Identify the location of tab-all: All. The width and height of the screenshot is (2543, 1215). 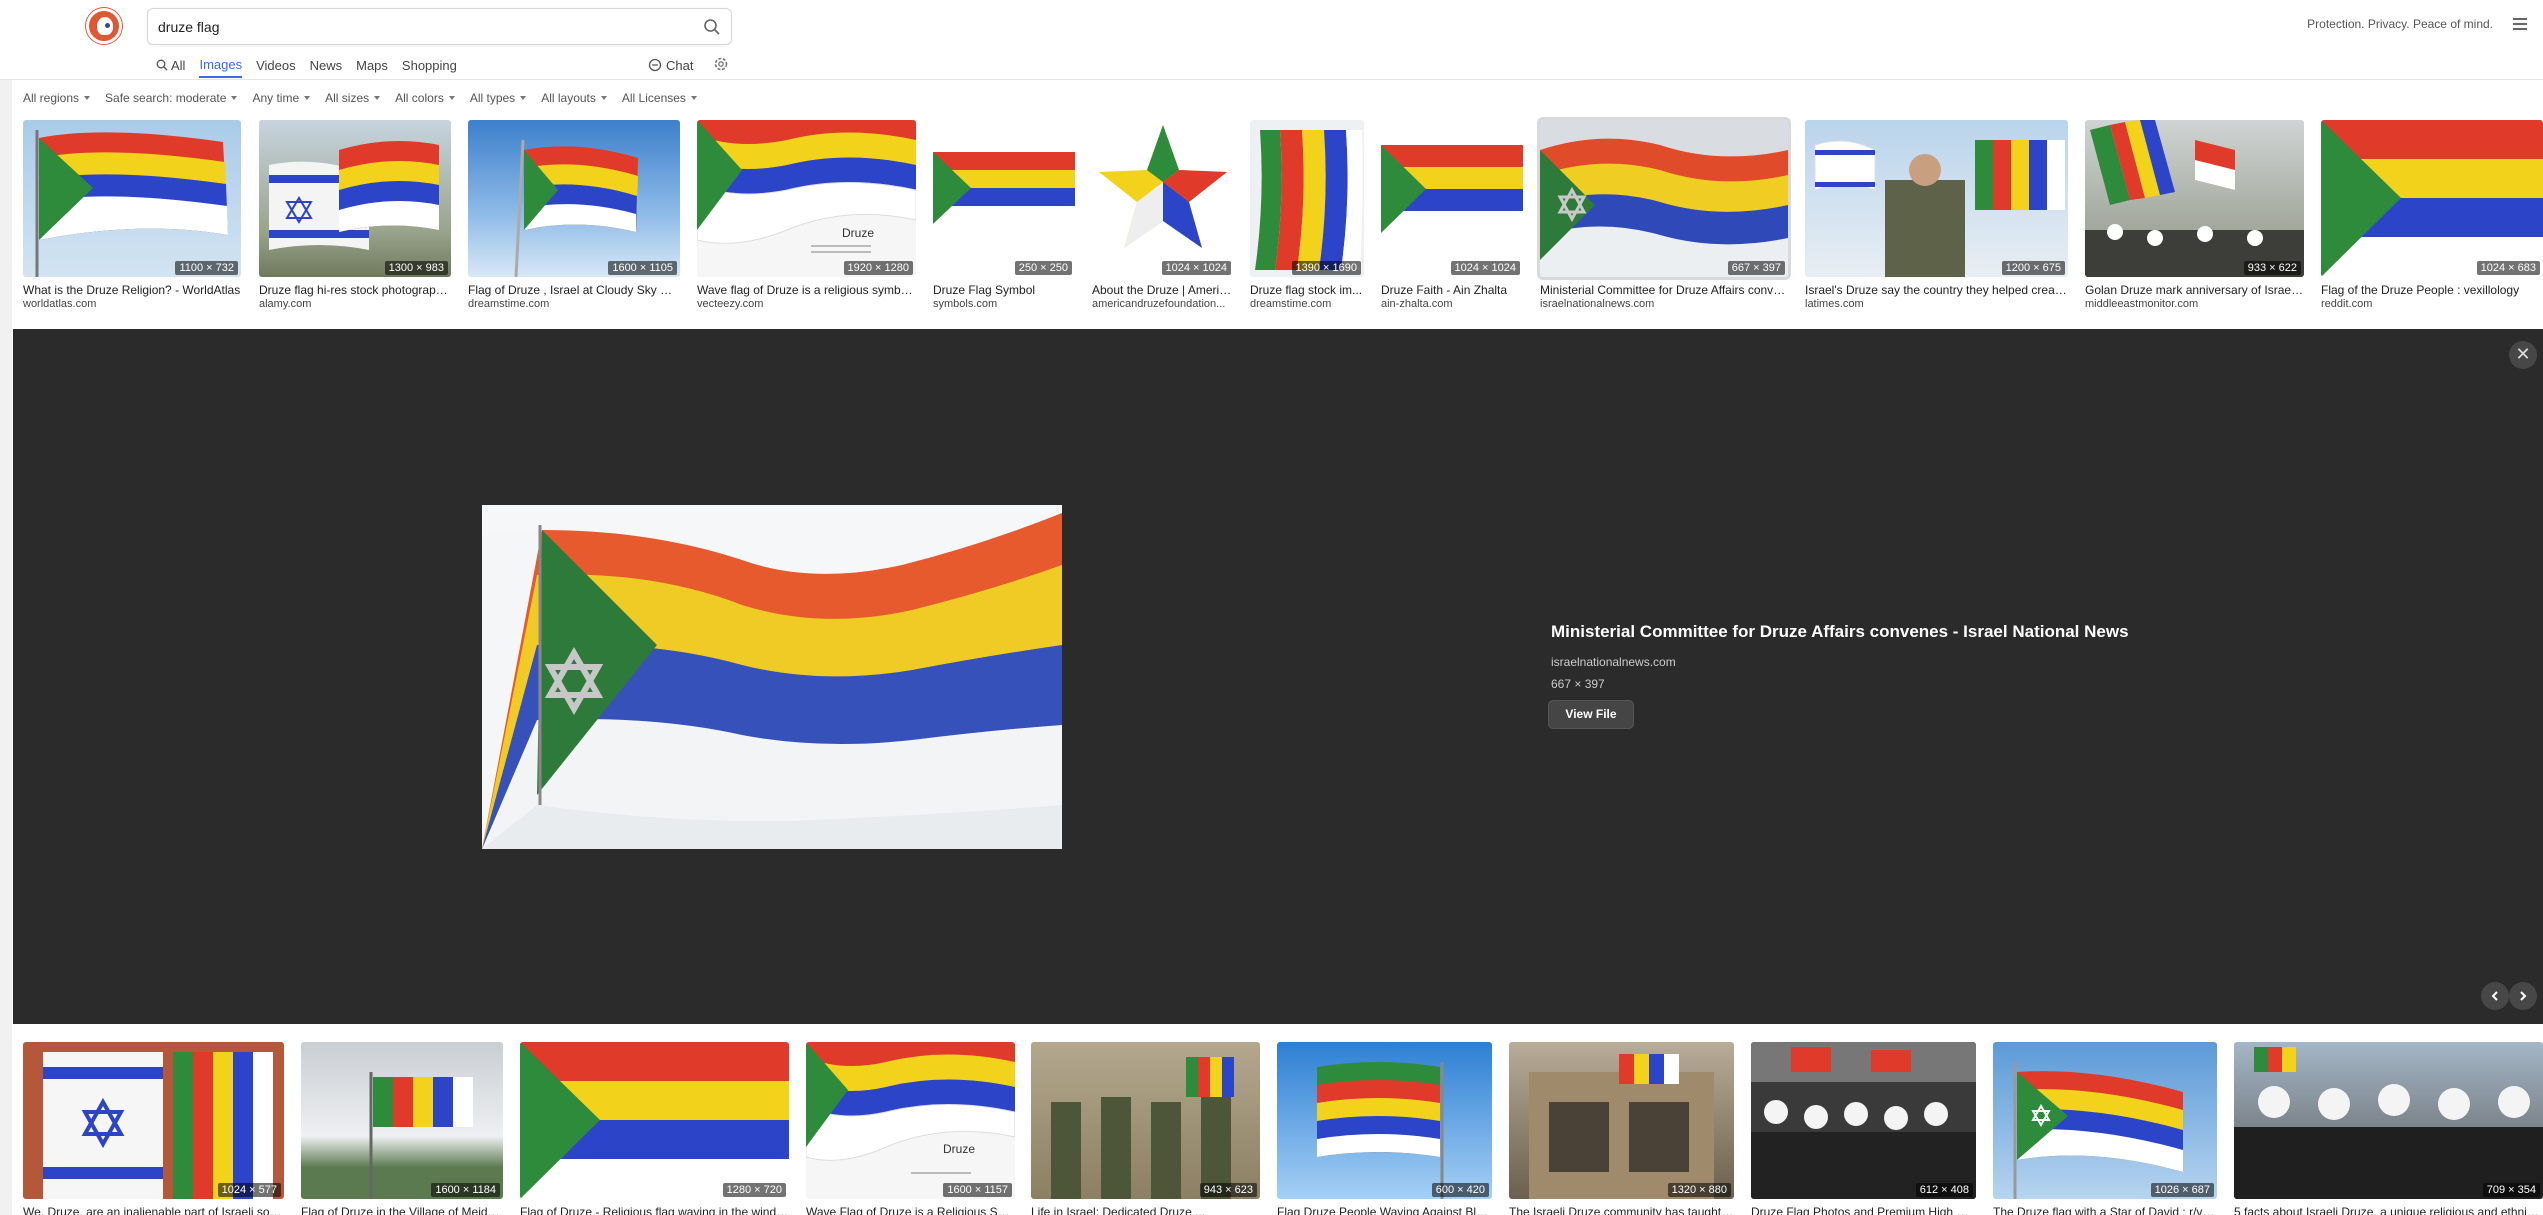
(170, 65).